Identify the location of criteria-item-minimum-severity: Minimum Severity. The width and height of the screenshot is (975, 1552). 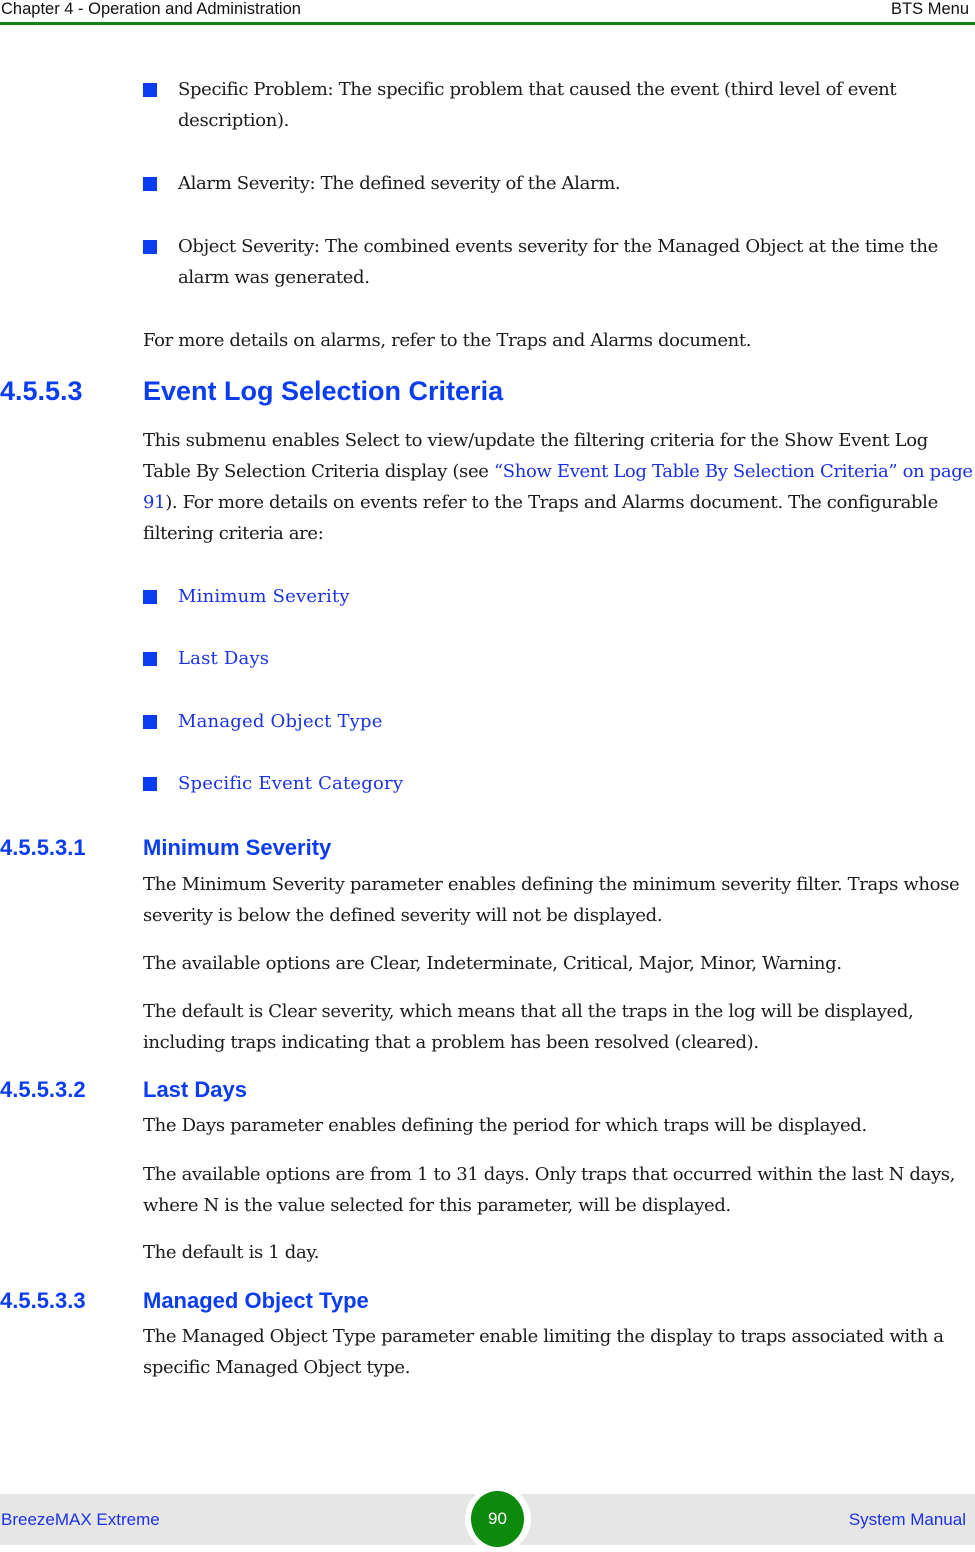
(559, 596).